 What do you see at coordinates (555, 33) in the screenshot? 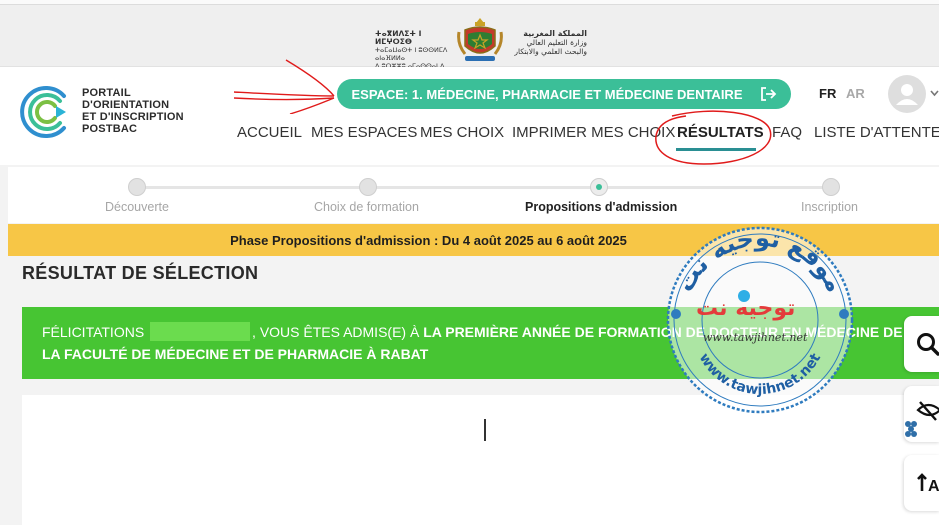
I see `arabic-line: المملكة المغربية` at bounding box center [555, 33].